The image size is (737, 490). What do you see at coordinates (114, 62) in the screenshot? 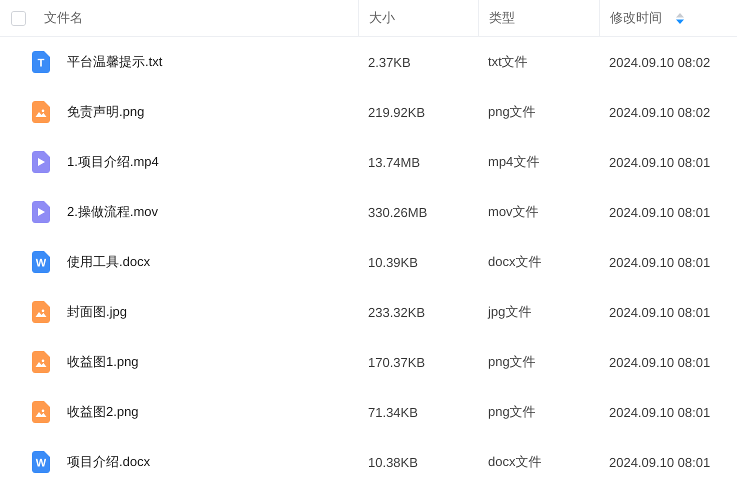
I see `file-name: 平台温馨提示.txt` at bounding box center [114, 62].